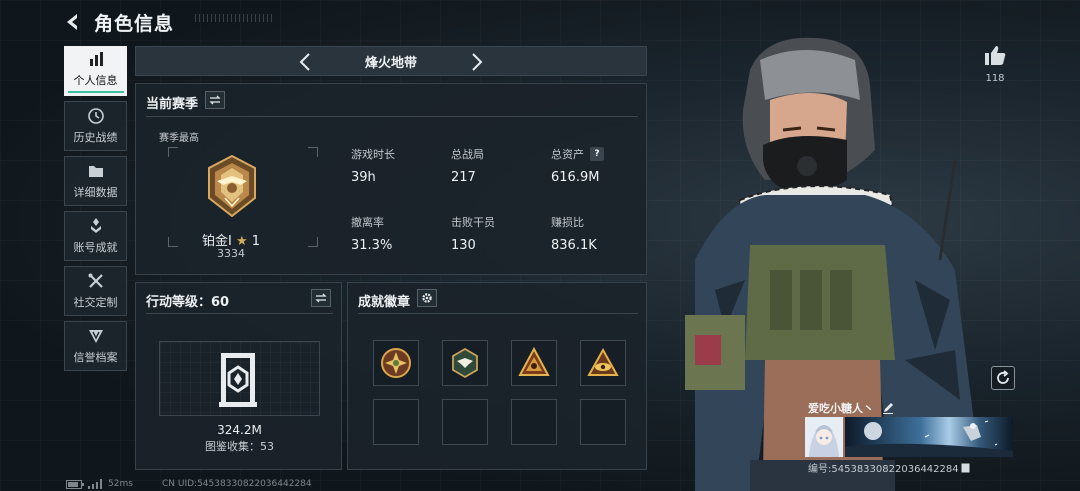 The image size is (1080, 491). Describe the element at coordinates (188, 302) in the screenshot. I see `action-level-title: 行动等级：60` at that location.